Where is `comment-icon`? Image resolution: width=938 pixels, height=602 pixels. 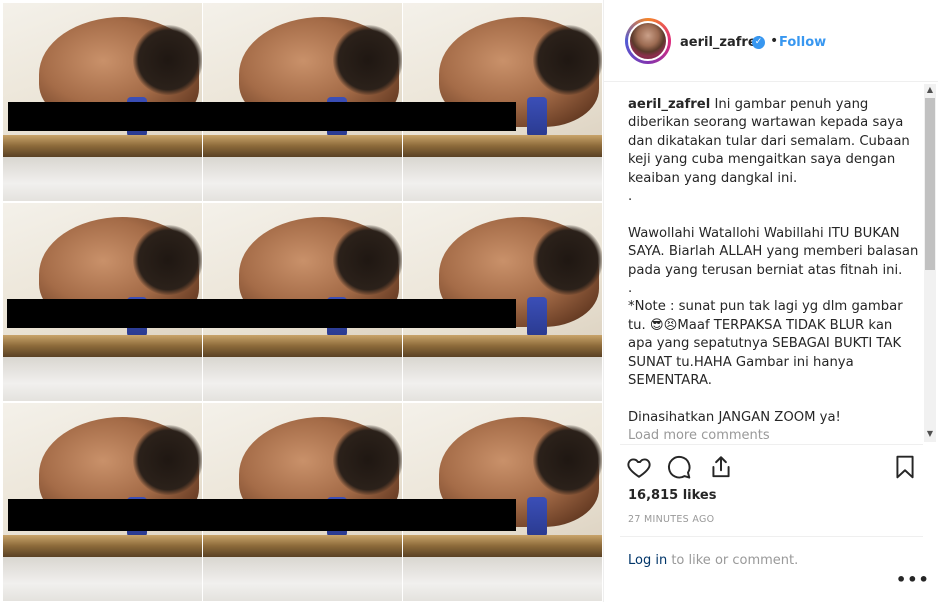 comment-icon is located at coordinates (679, 467).